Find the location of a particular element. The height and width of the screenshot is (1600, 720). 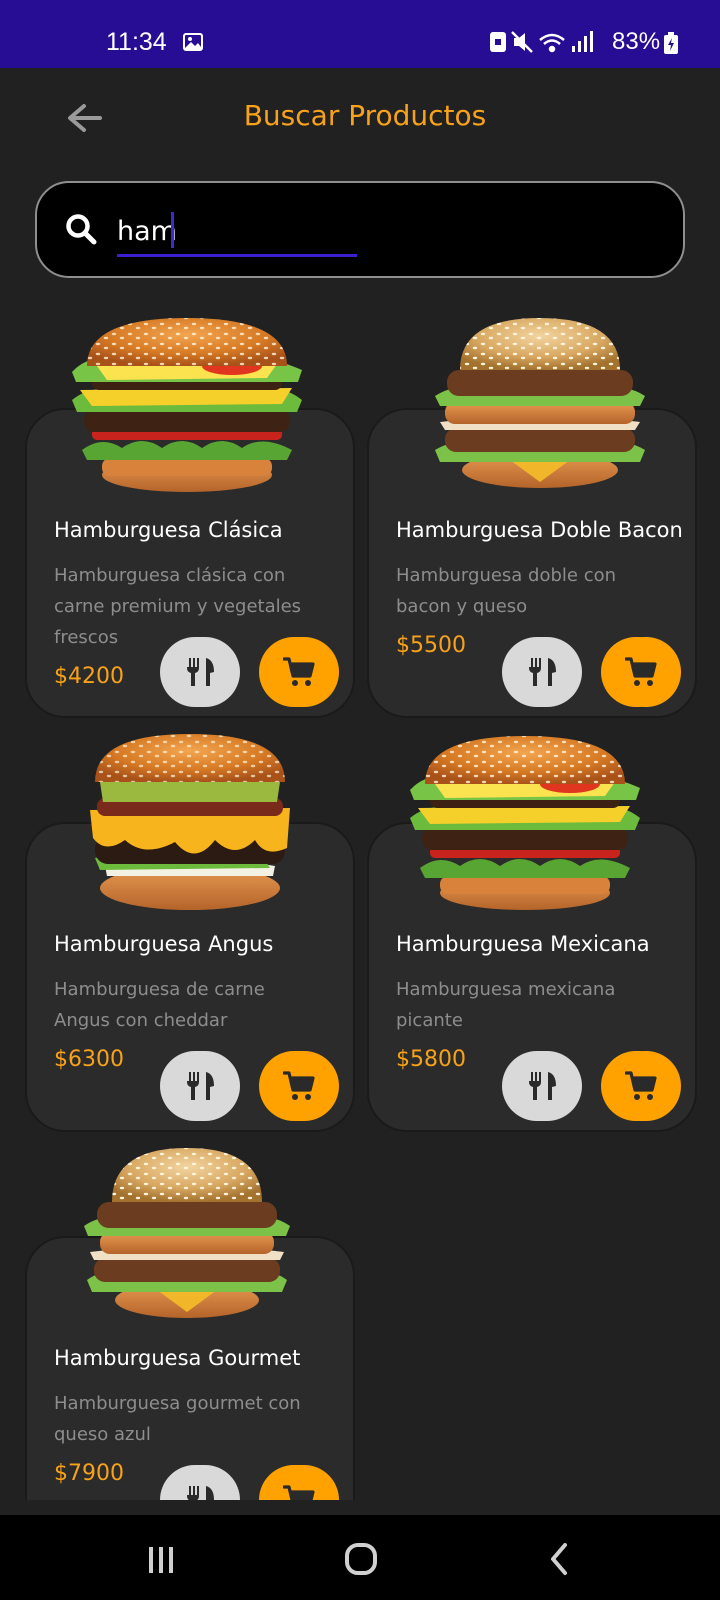

product-name: Hamburguesa Doble Bacon is located at coordinates (539, 530).